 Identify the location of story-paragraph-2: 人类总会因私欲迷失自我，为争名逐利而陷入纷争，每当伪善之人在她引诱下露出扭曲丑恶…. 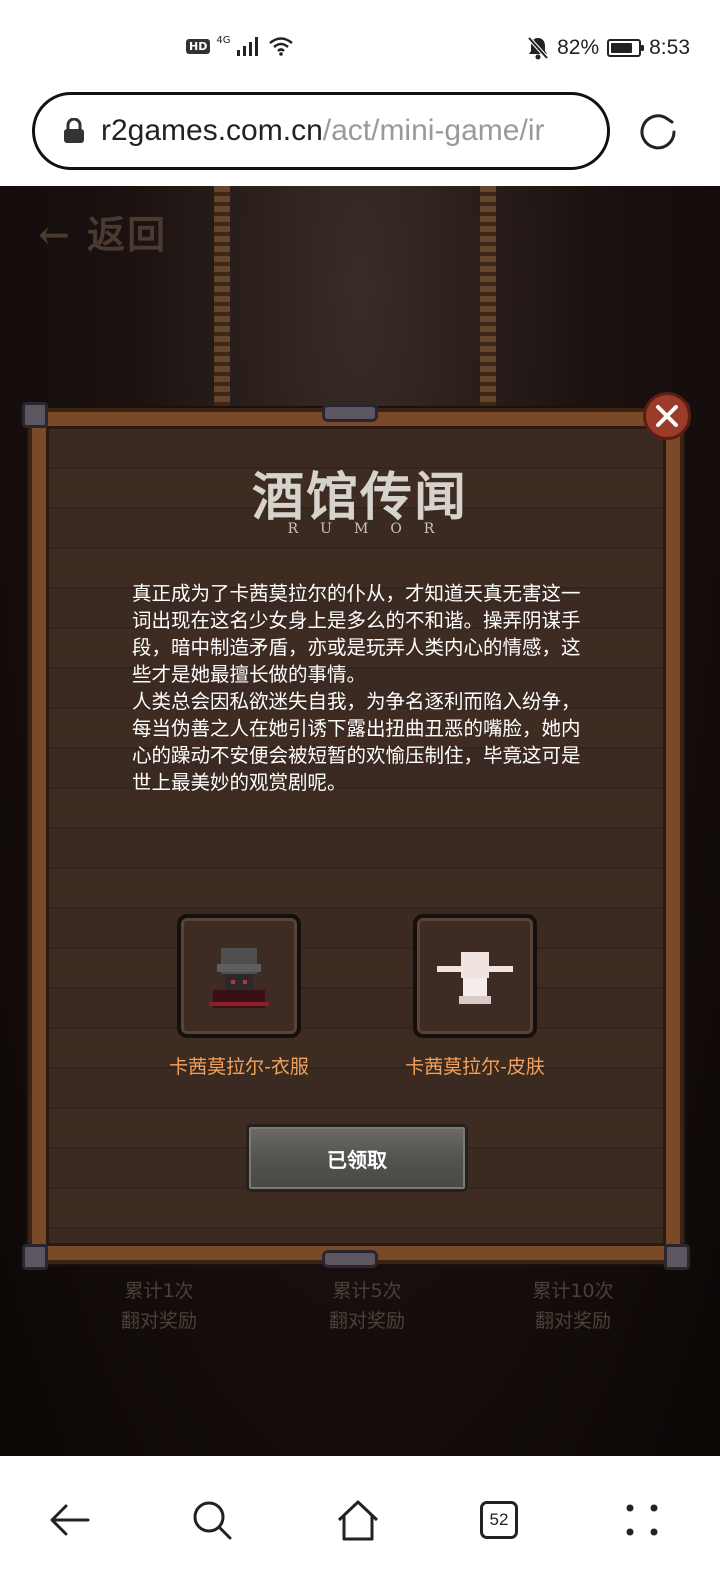
(356, 742).